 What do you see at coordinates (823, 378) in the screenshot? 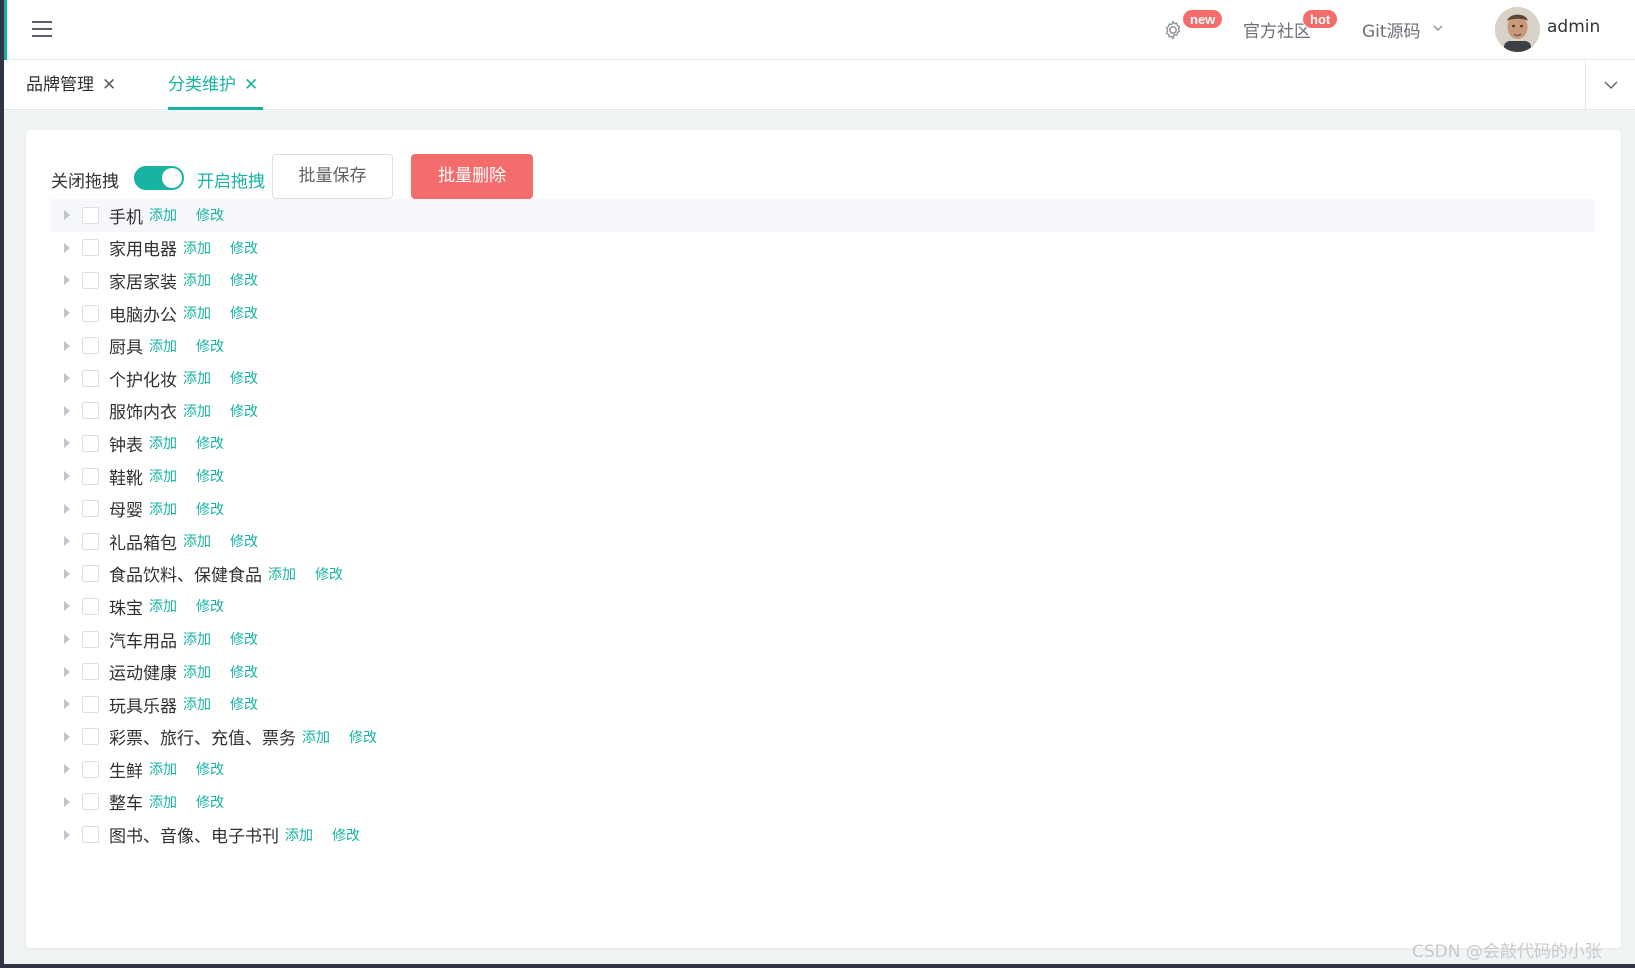
I see `tree-node: 个护化妆 添加 修改` at bounding box center [823, 378].